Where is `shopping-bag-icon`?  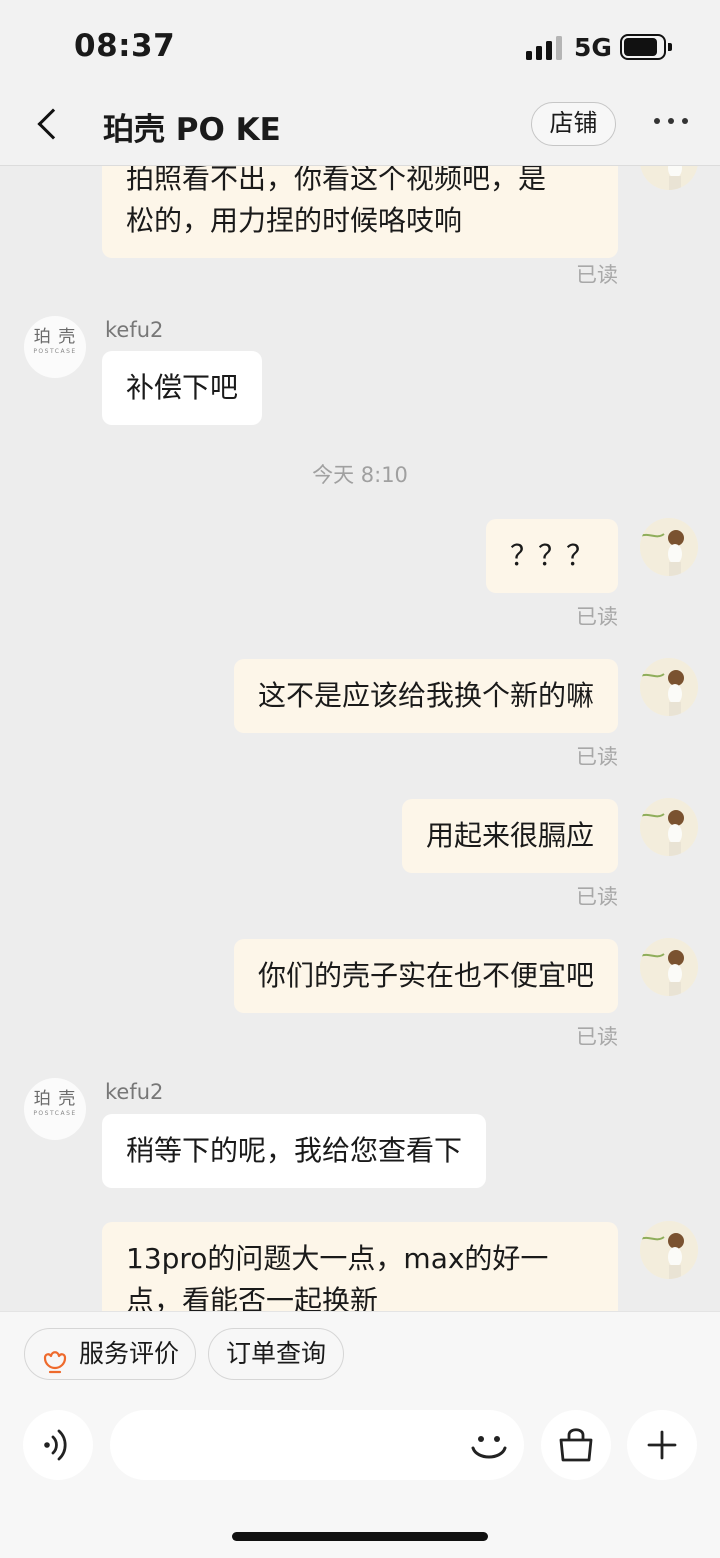
shopping-bag-icon is located at coordinates (576, 1445).